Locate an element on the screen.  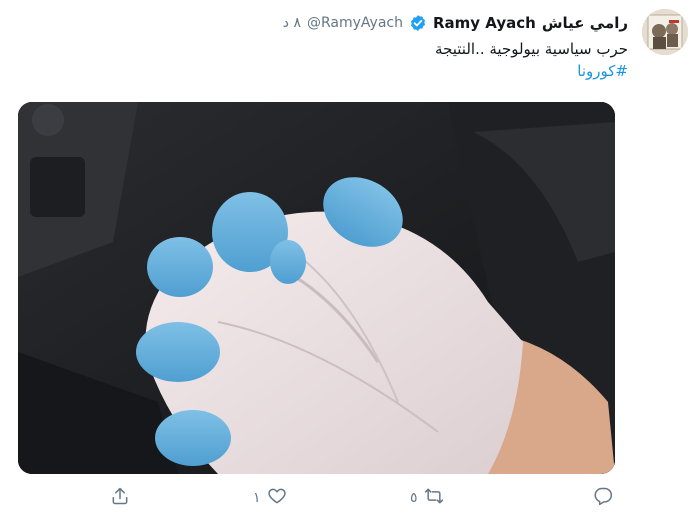
tweet-text: حرب سياسية بيولوجية ..النتيجة #كورونا is located at coordinates (328, 60).